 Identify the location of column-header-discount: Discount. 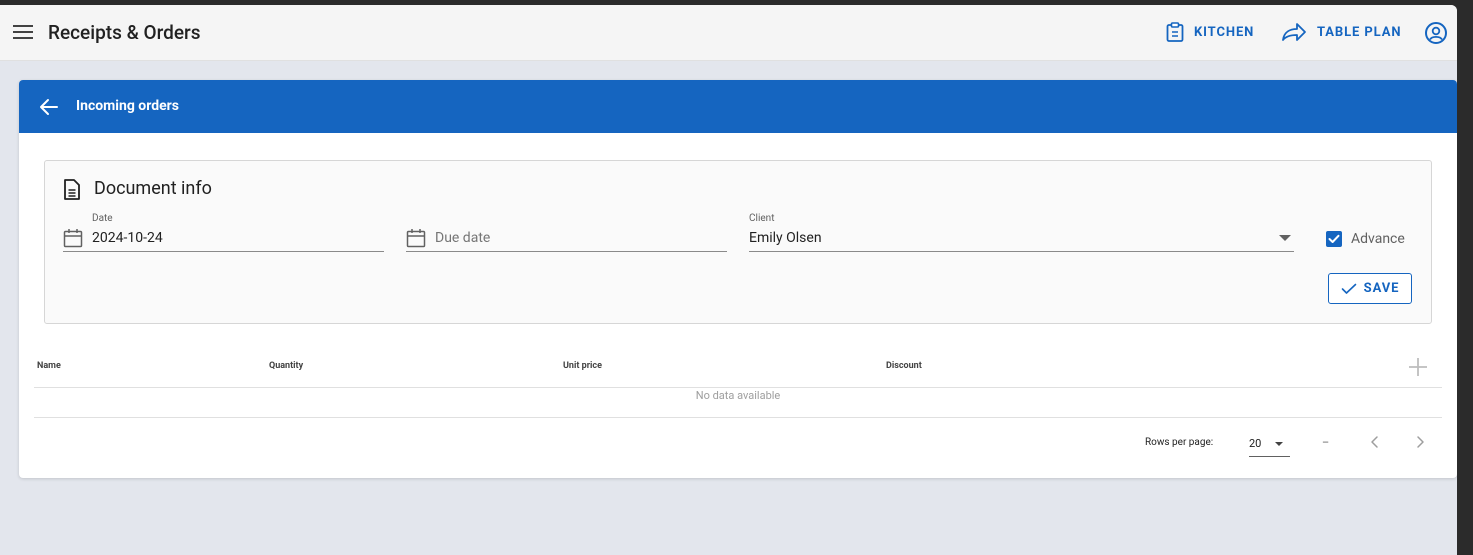
(904, 366).